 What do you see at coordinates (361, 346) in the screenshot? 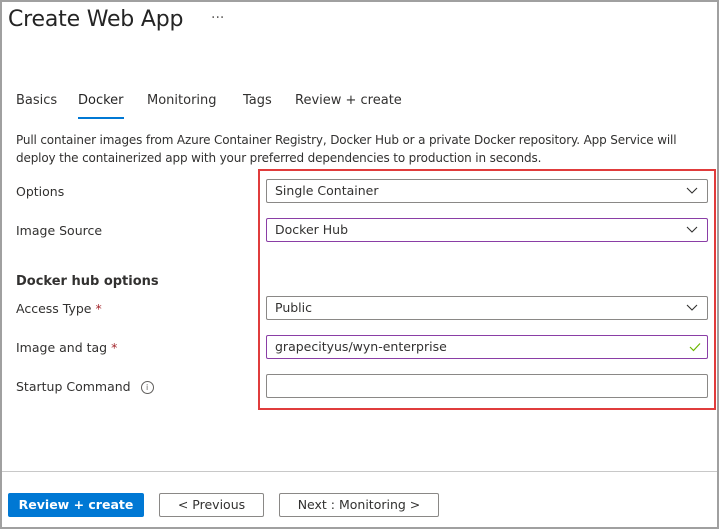
I see `image-and-tag-input-value: grapecityus/wyn-enterprise` at bounding box center [361, 346].